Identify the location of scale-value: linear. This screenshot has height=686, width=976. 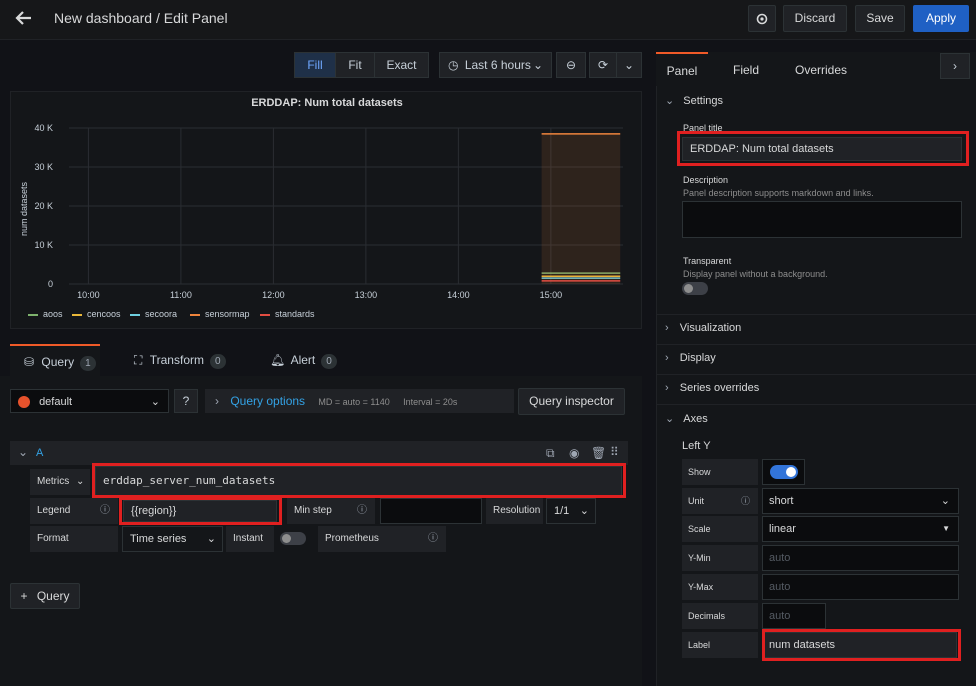
(782, 529).